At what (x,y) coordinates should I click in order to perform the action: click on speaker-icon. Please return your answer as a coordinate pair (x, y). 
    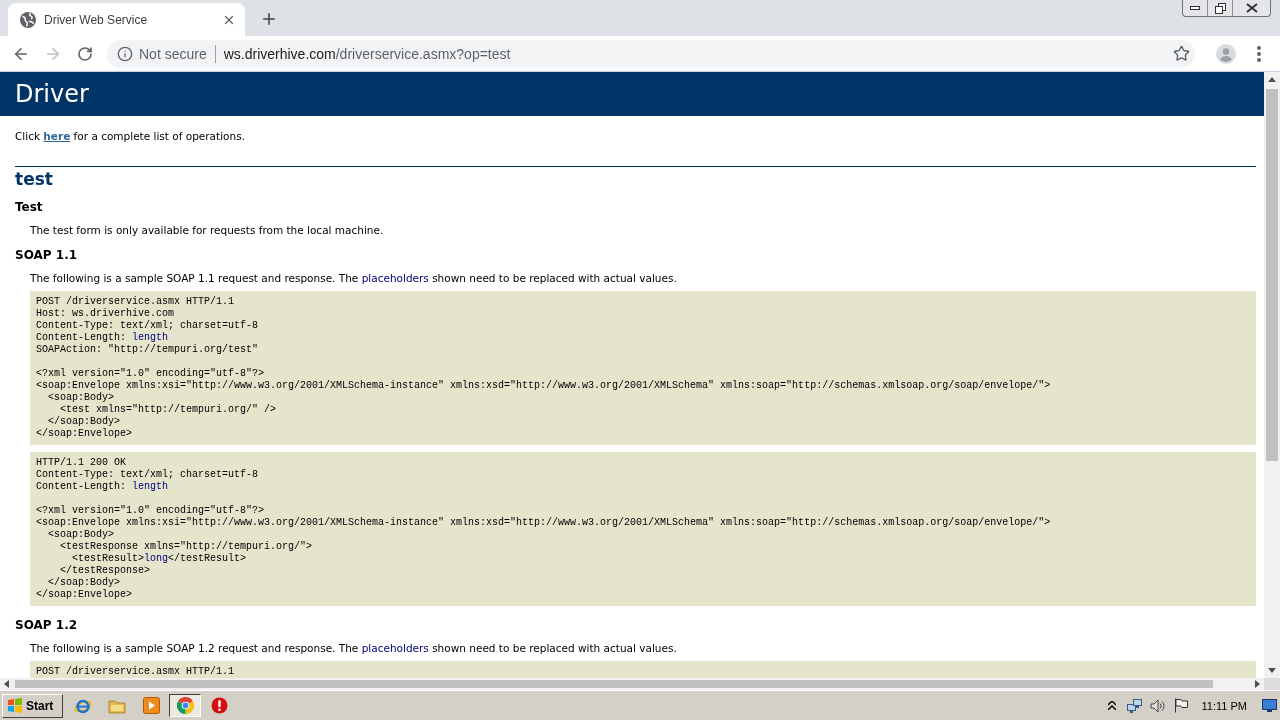
    Looking at the image, I should click on (1158, 705).